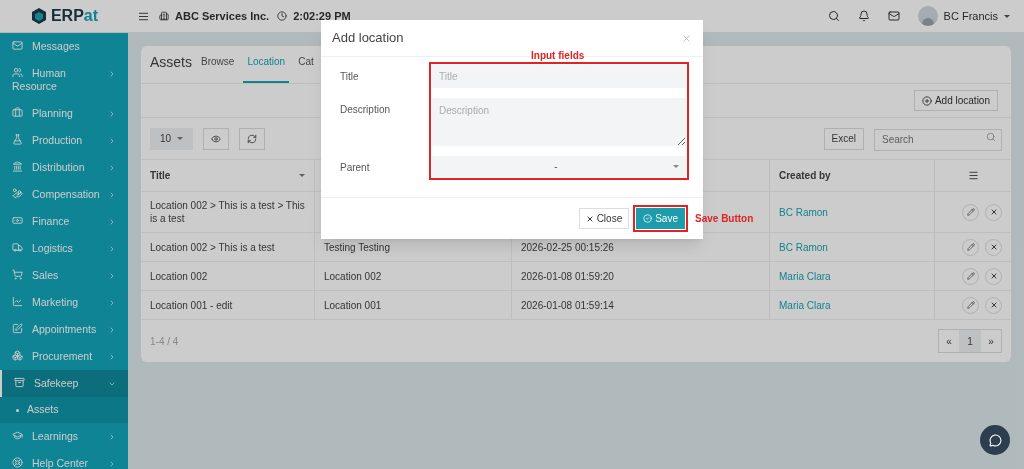 The image size is (1024, 469). I want to click on sidebar-item: Distribution, so click(64, 167).